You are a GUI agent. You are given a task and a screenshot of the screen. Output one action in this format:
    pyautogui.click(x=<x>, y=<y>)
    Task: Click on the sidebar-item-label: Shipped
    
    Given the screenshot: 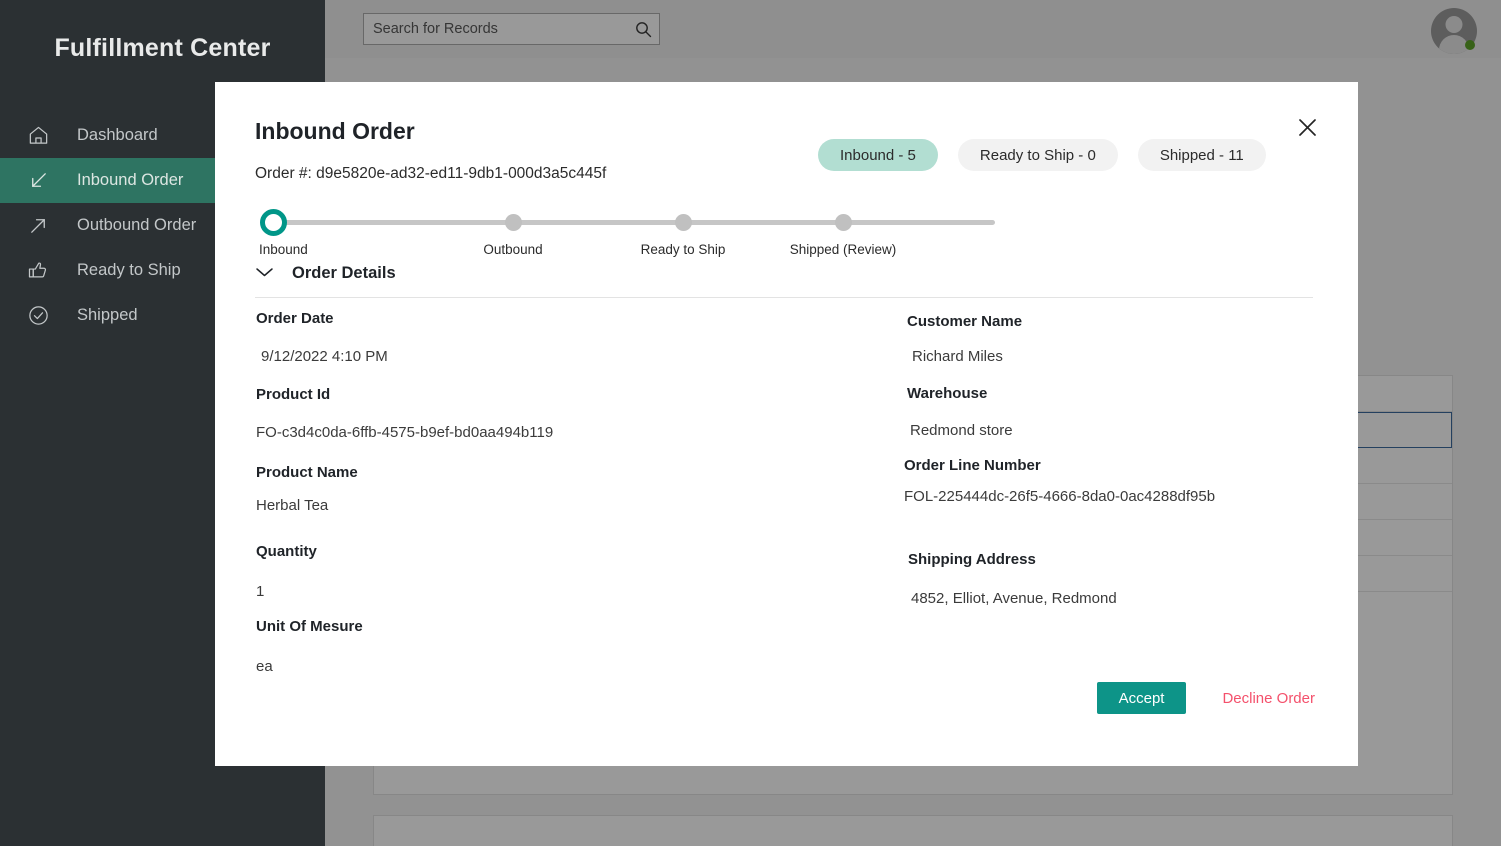 What is the action you would take?
    pyautogui.click(x=107, y=315)
    